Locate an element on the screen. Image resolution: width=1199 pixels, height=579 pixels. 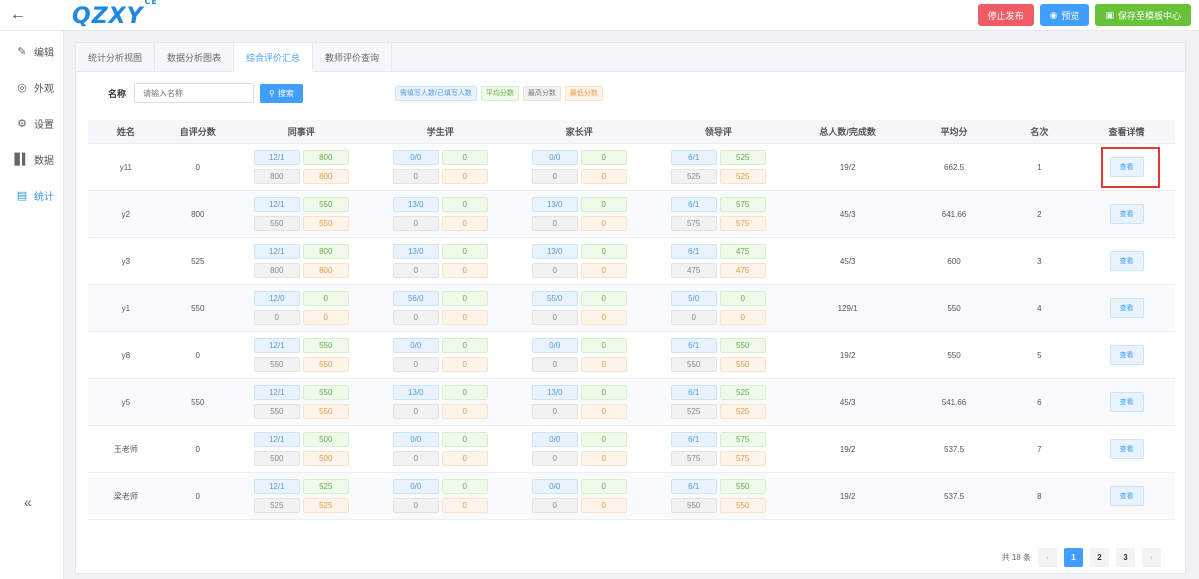
back-button: ← is located at coordinates (18, 15).